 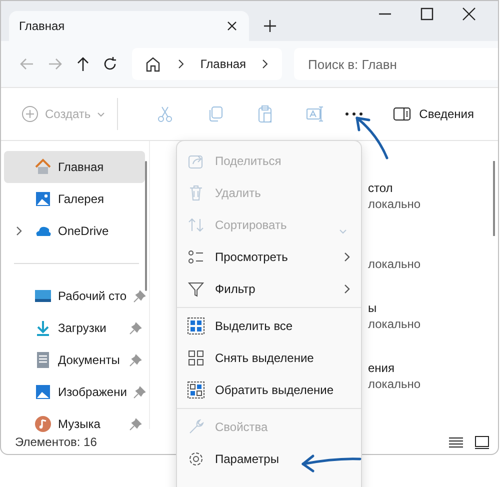 What do you see at coordinates (196, 459) in the screenshot?
I see `gear-icon` at bounding box center [196, 459].